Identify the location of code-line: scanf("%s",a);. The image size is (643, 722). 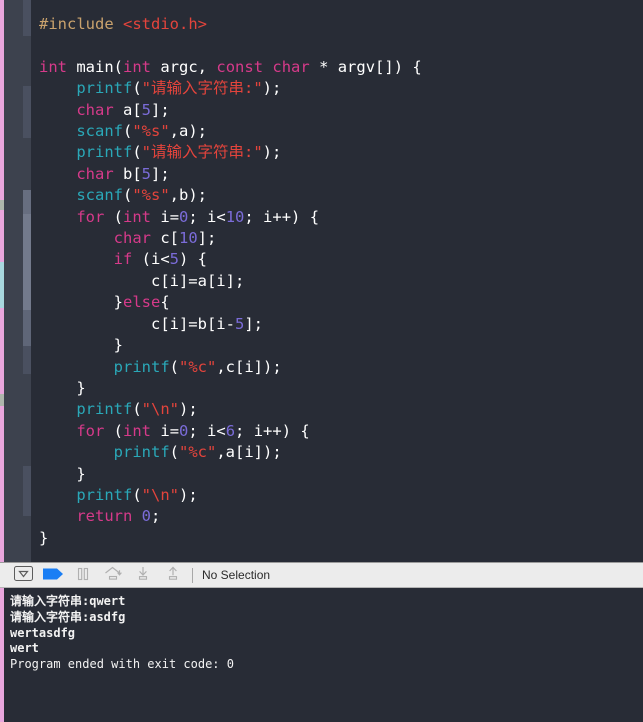
(141, 131).